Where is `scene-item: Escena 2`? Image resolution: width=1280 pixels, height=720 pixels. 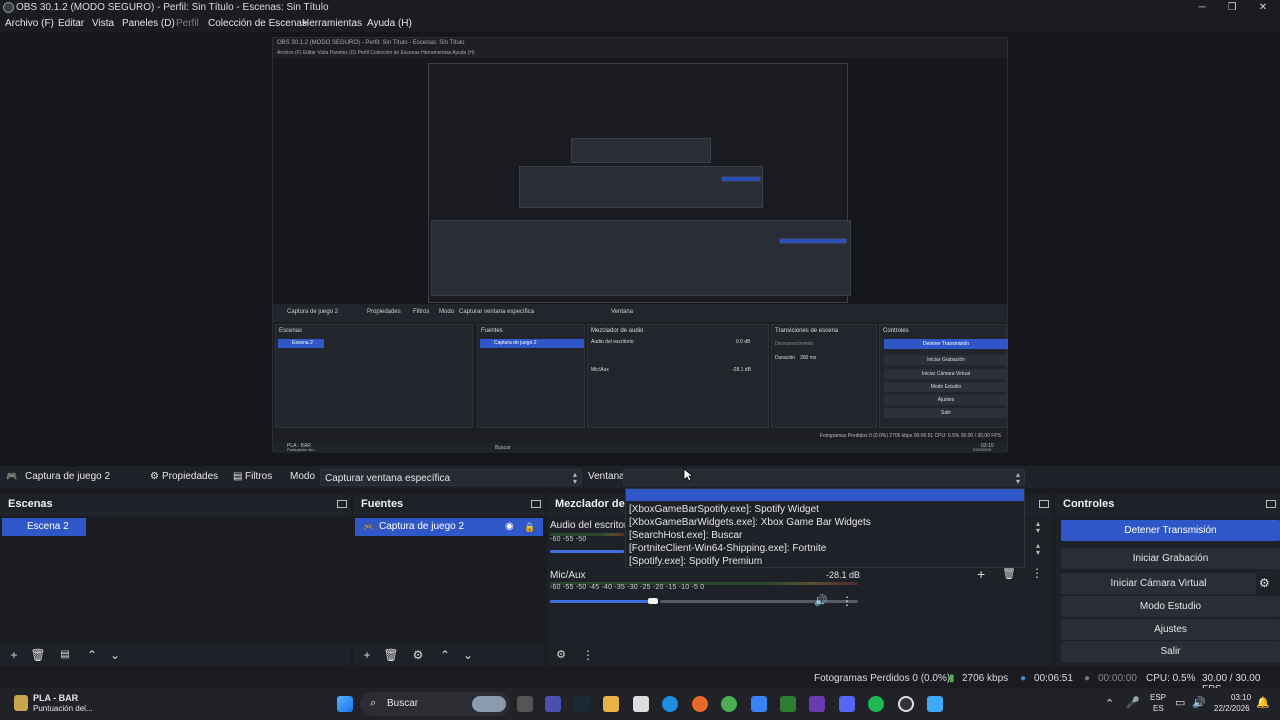
scene-item: Escena 2 is located at coordinates (44, 527).